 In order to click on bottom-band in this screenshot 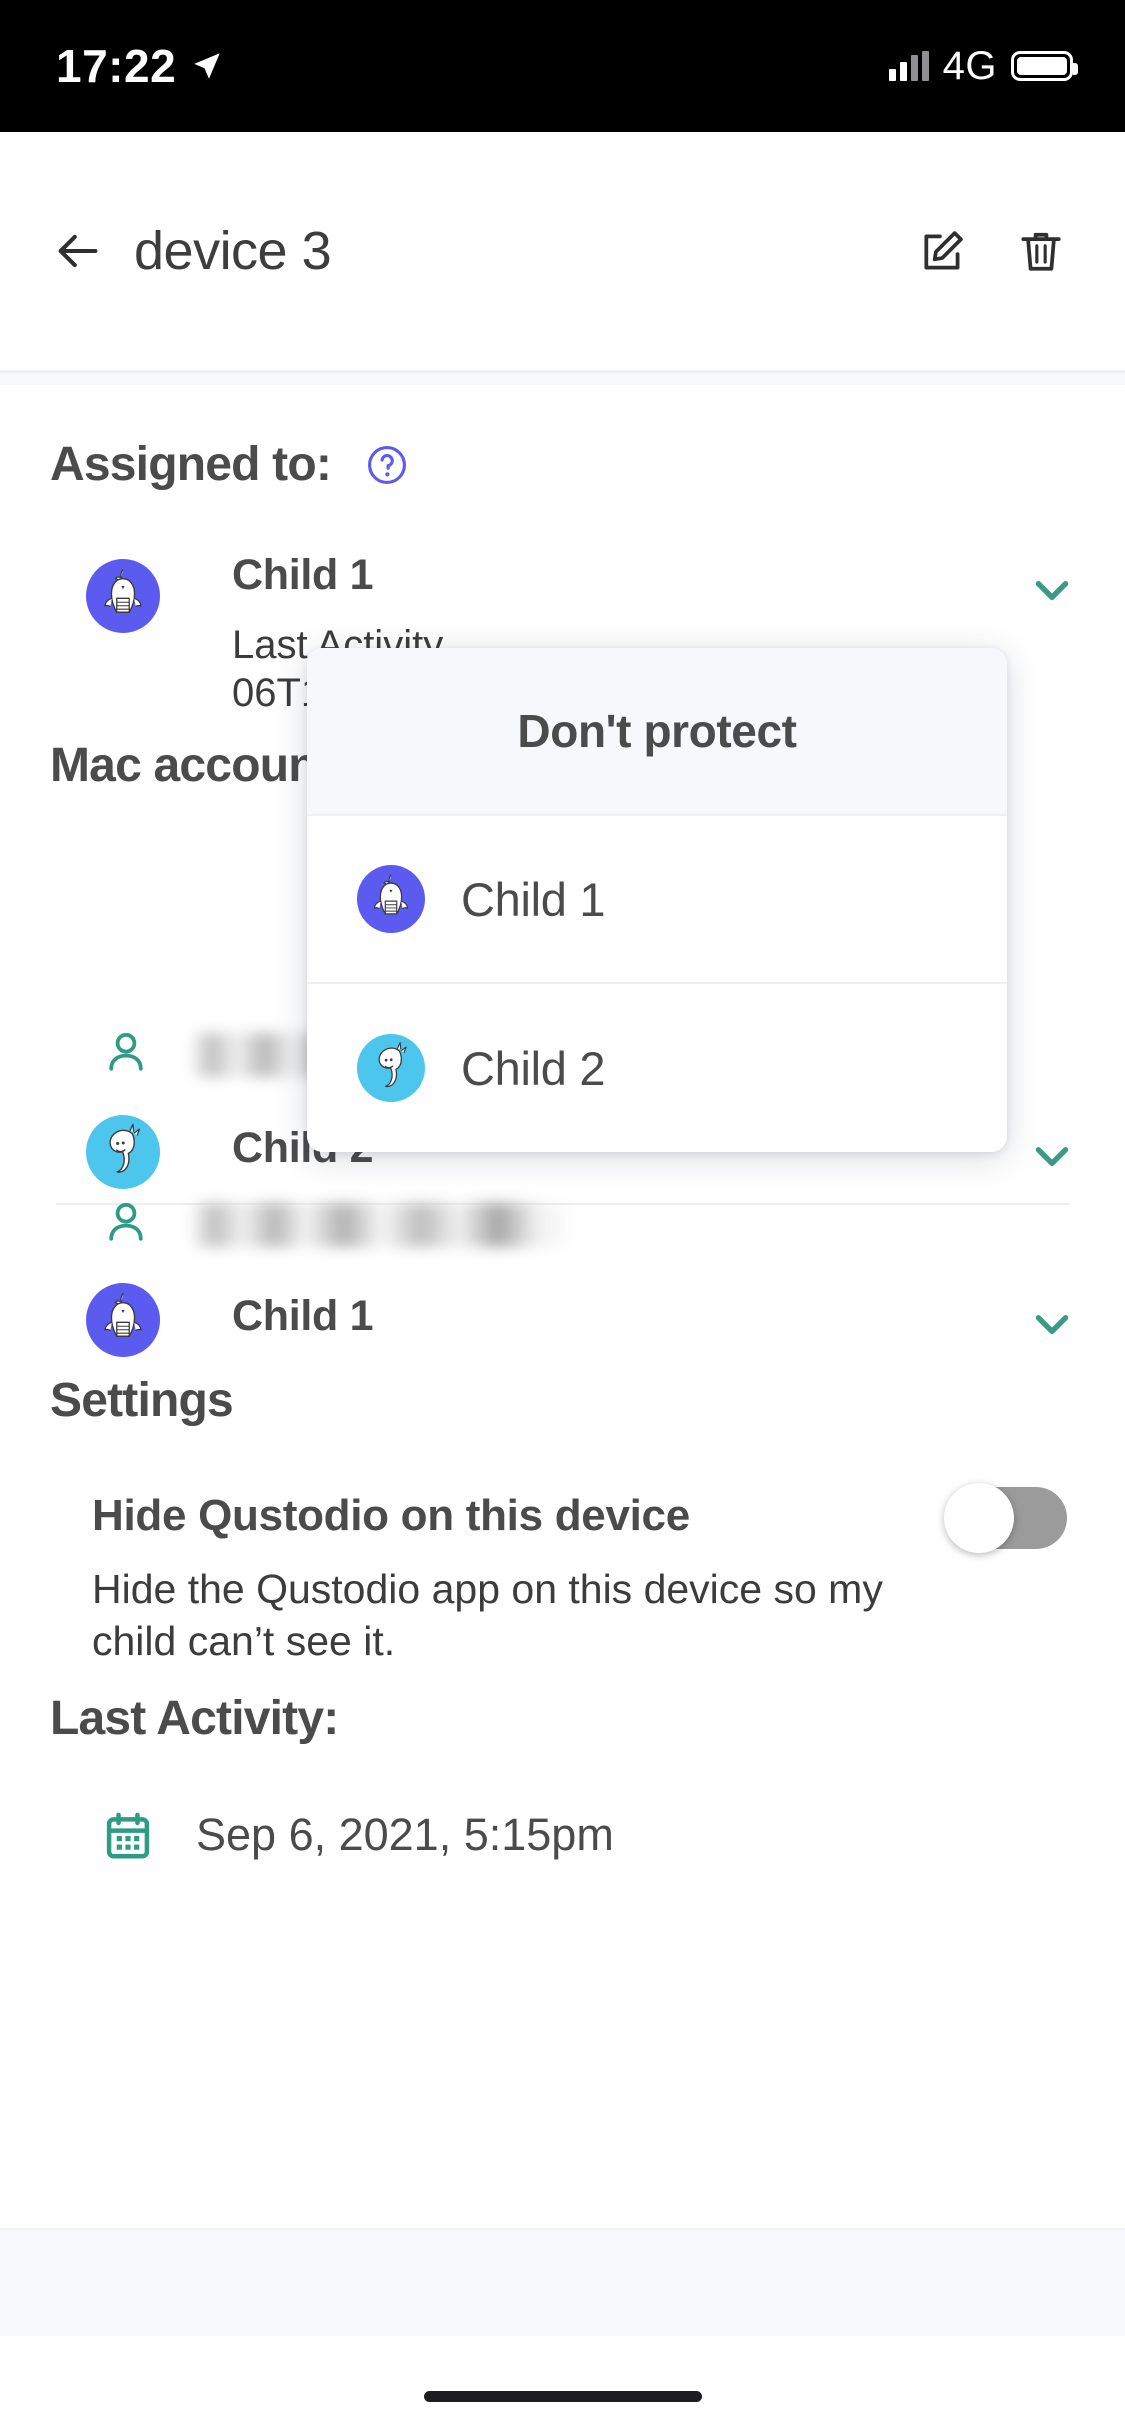, I will do `click(562, 2282)`.